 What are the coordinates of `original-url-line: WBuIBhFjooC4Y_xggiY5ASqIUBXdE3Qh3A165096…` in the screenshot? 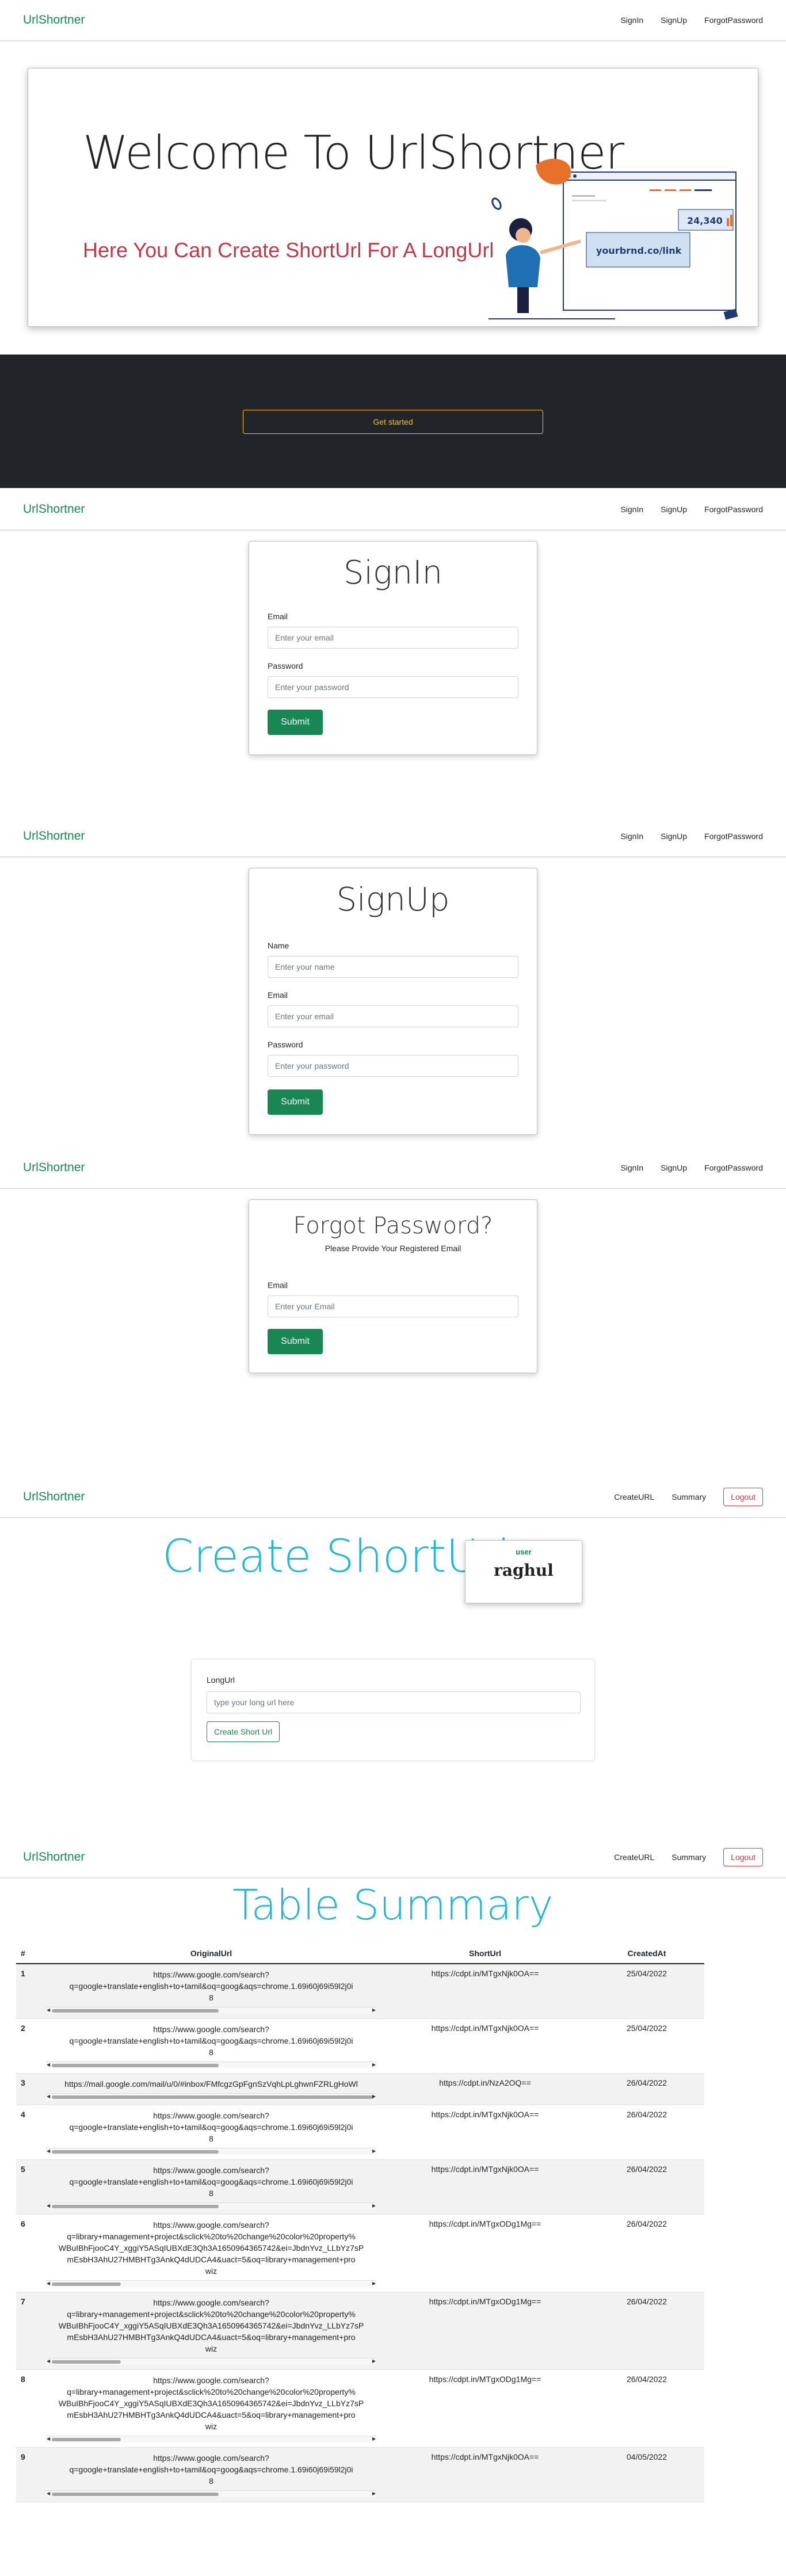 It's located at (211, 2248).